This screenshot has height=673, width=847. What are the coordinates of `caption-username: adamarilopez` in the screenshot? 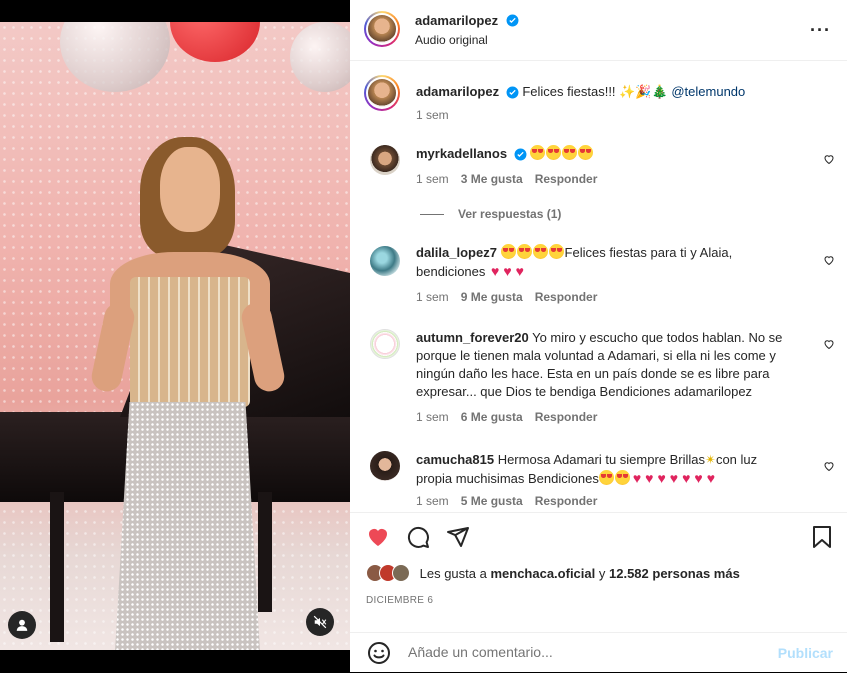 It's located at (457, 91).